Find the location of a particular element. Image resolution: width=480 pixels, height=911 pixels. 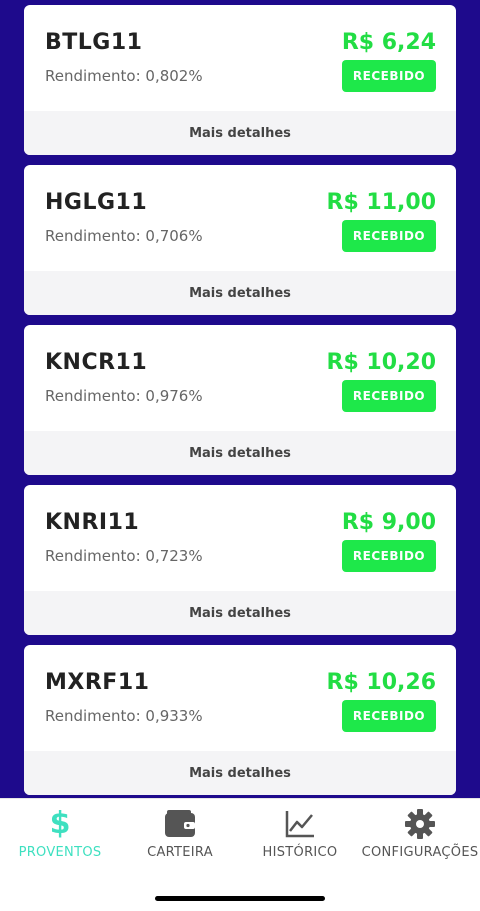

tab-label: PROVENTOS is located at coordinates (60, 852).